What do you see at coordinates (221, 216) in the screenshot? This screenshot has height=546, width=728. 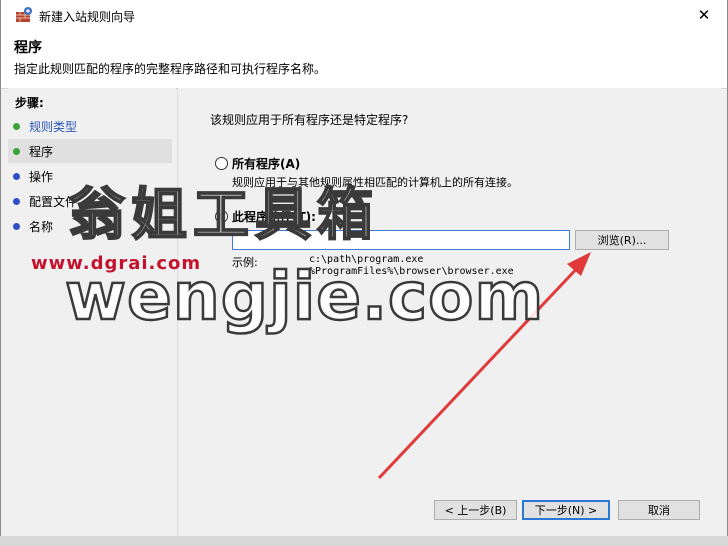 I see `program-path-radio` at bounding box center [221, 216].